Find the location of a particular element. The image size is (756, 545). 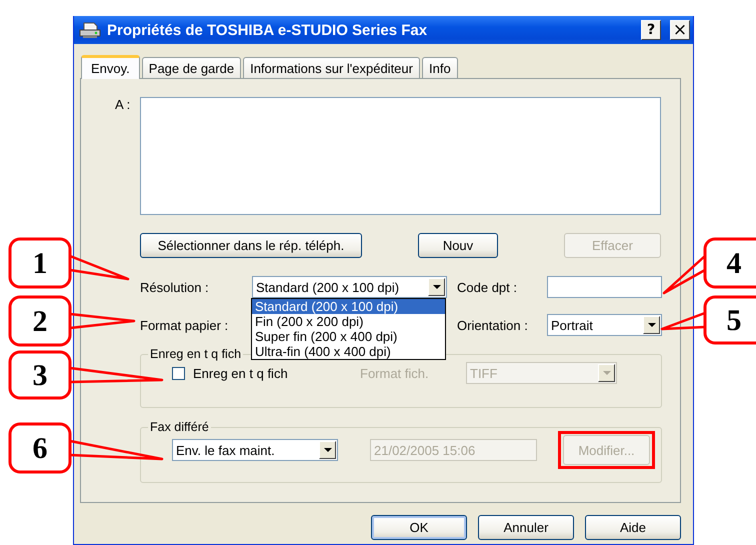

help-button: Aide is located at coordinates (633, 527).